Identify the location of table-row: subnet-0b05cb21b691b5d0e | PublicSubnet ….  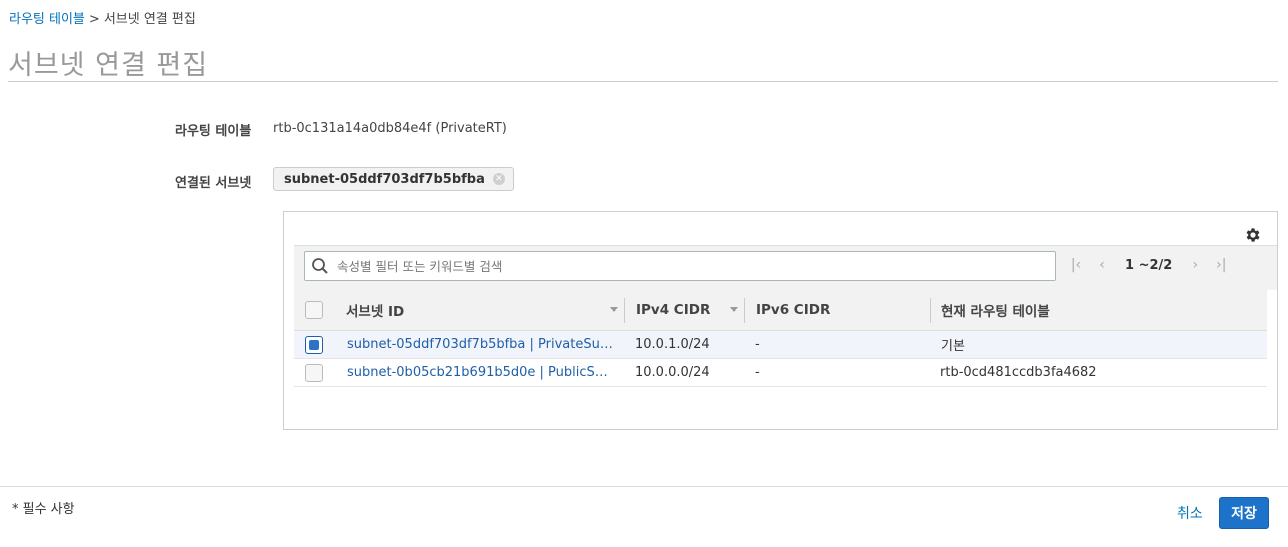
(780, 373).